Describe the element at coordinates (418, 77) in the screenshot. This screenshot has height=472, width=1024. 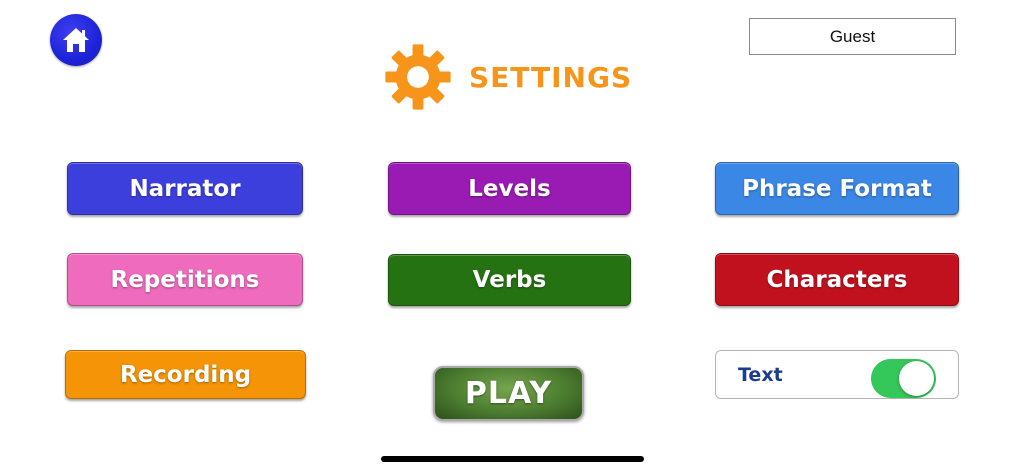
I see `gear-icon` at that location.